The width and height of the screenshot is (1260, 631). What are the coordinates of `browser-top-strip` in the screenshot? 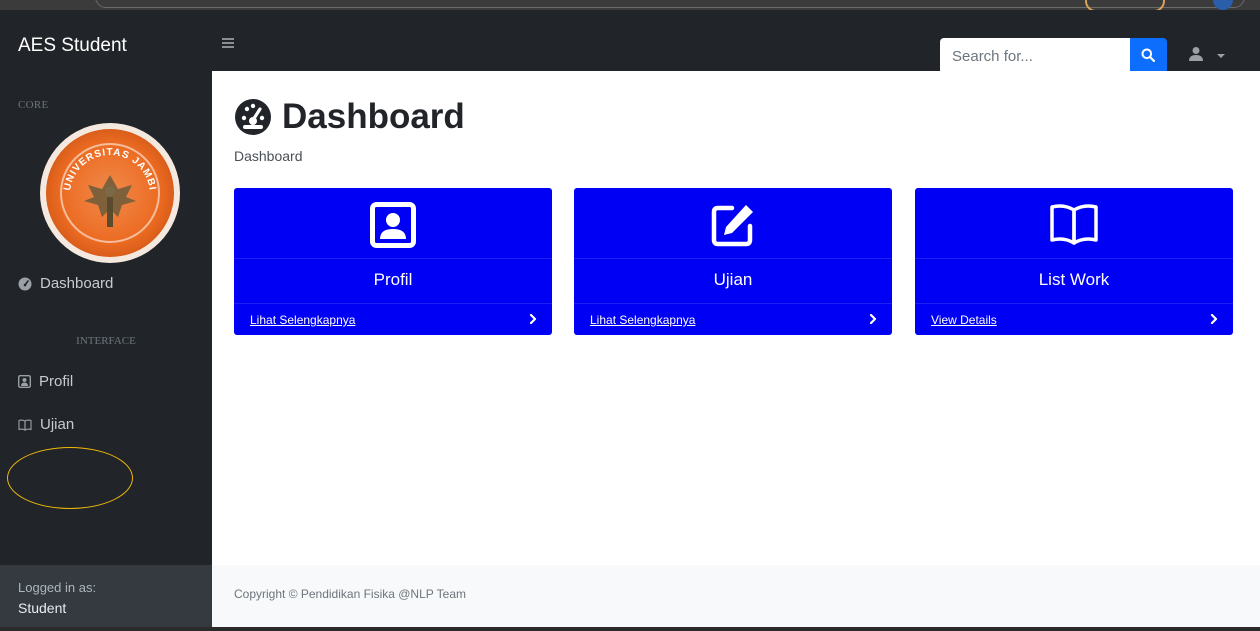 It's located at (630, 6).